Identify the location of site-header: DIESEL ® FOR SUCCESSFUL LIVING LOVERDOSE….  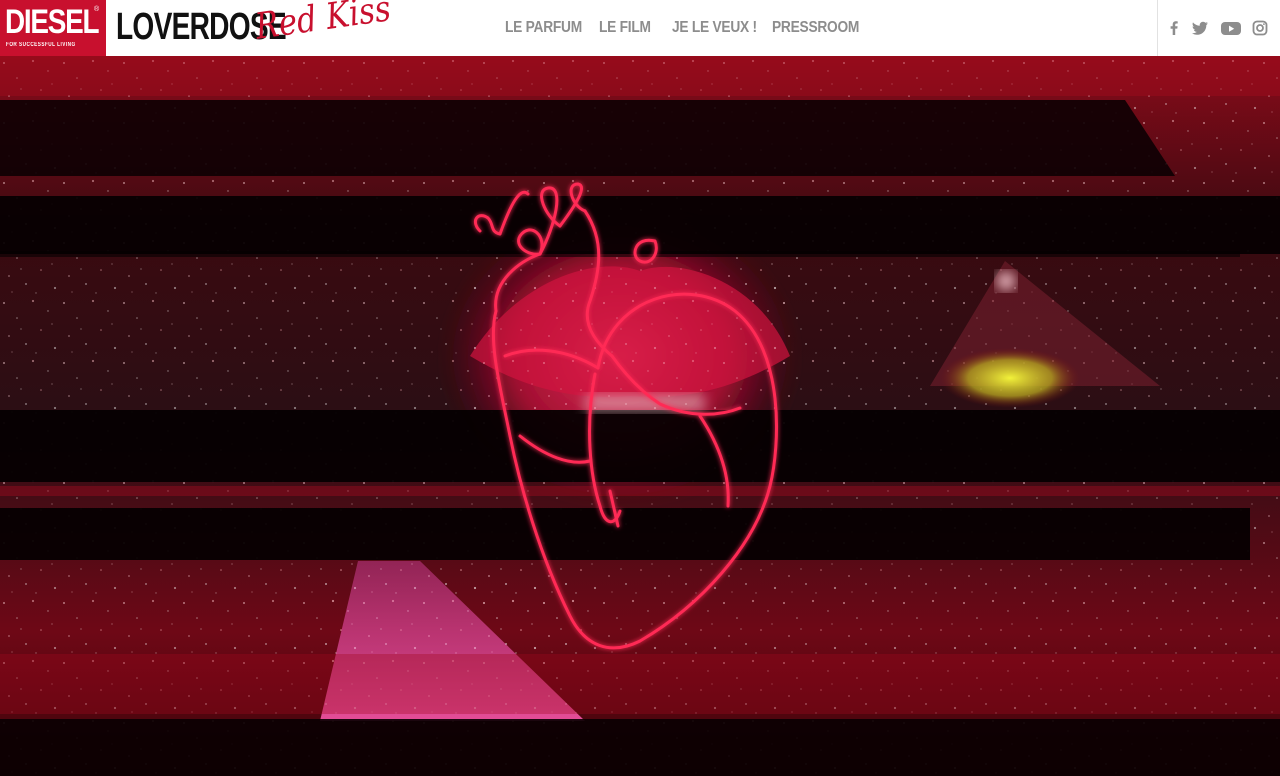
(640, 28).